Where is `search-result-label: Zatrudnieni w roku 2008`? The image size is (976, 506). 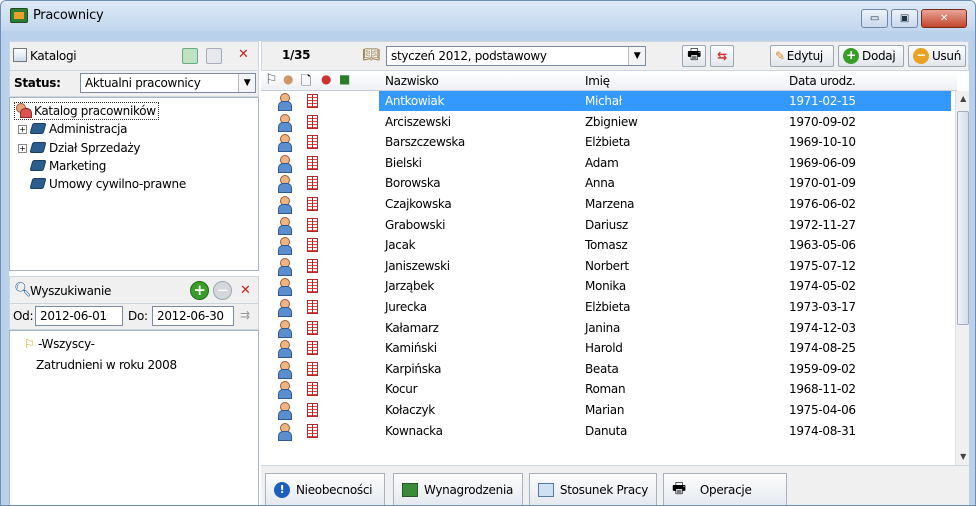
search-result-label: Zatrudnieni w roku 2008 is located at coordinates (106, 365).